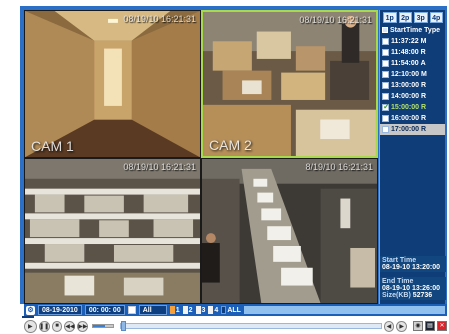 The height and width of the screenshot is (334, 449). Describe the element at coordinates (406, 30) in the screenshot. I see `start-time-column: StartTime` at that location.